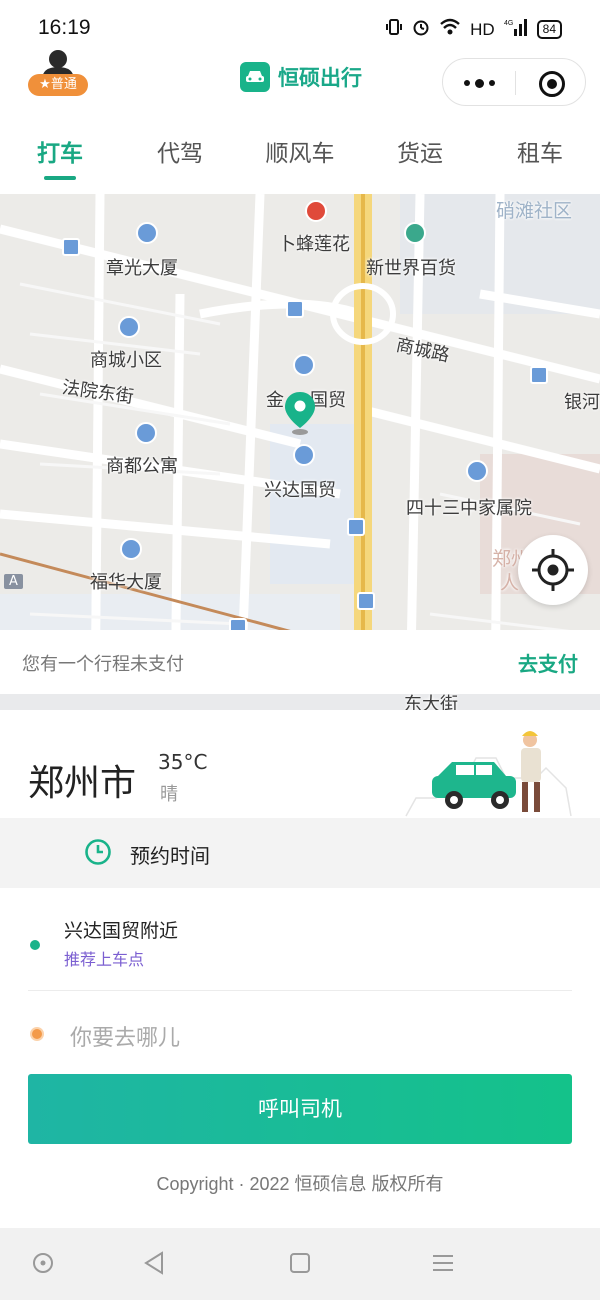 The image size is (600, 1300). I want to click on reserve-time-label: 预约时间, so click(170, 856).